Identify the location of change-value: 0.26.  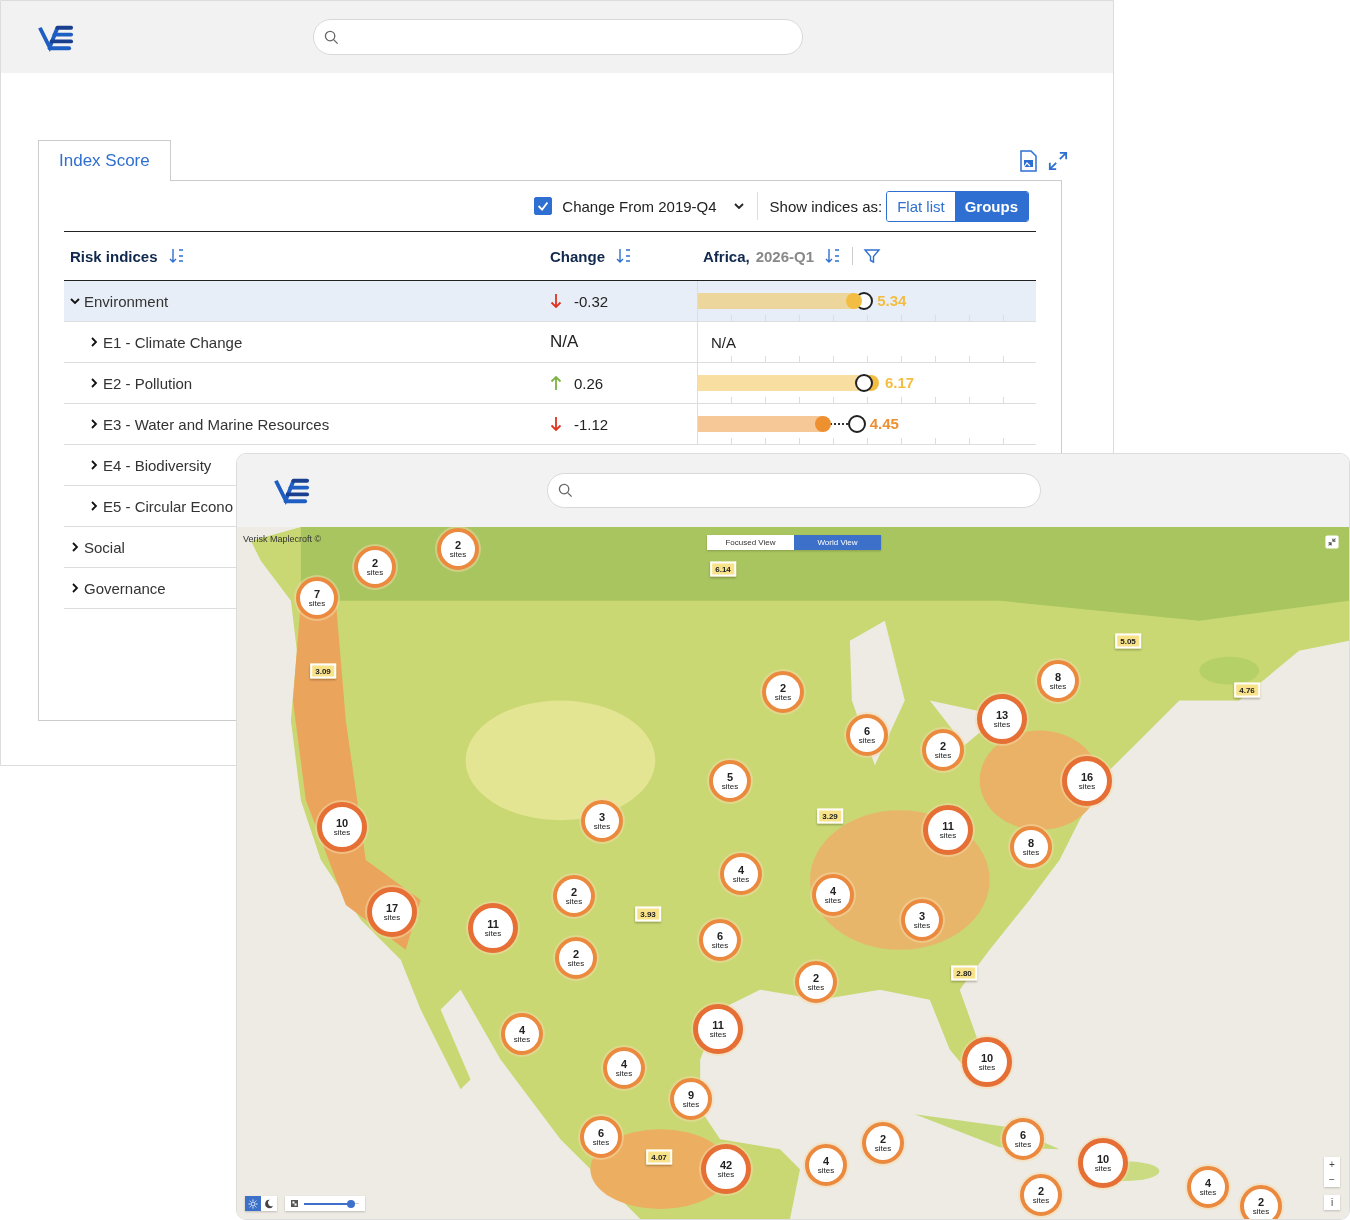
(589, 383).